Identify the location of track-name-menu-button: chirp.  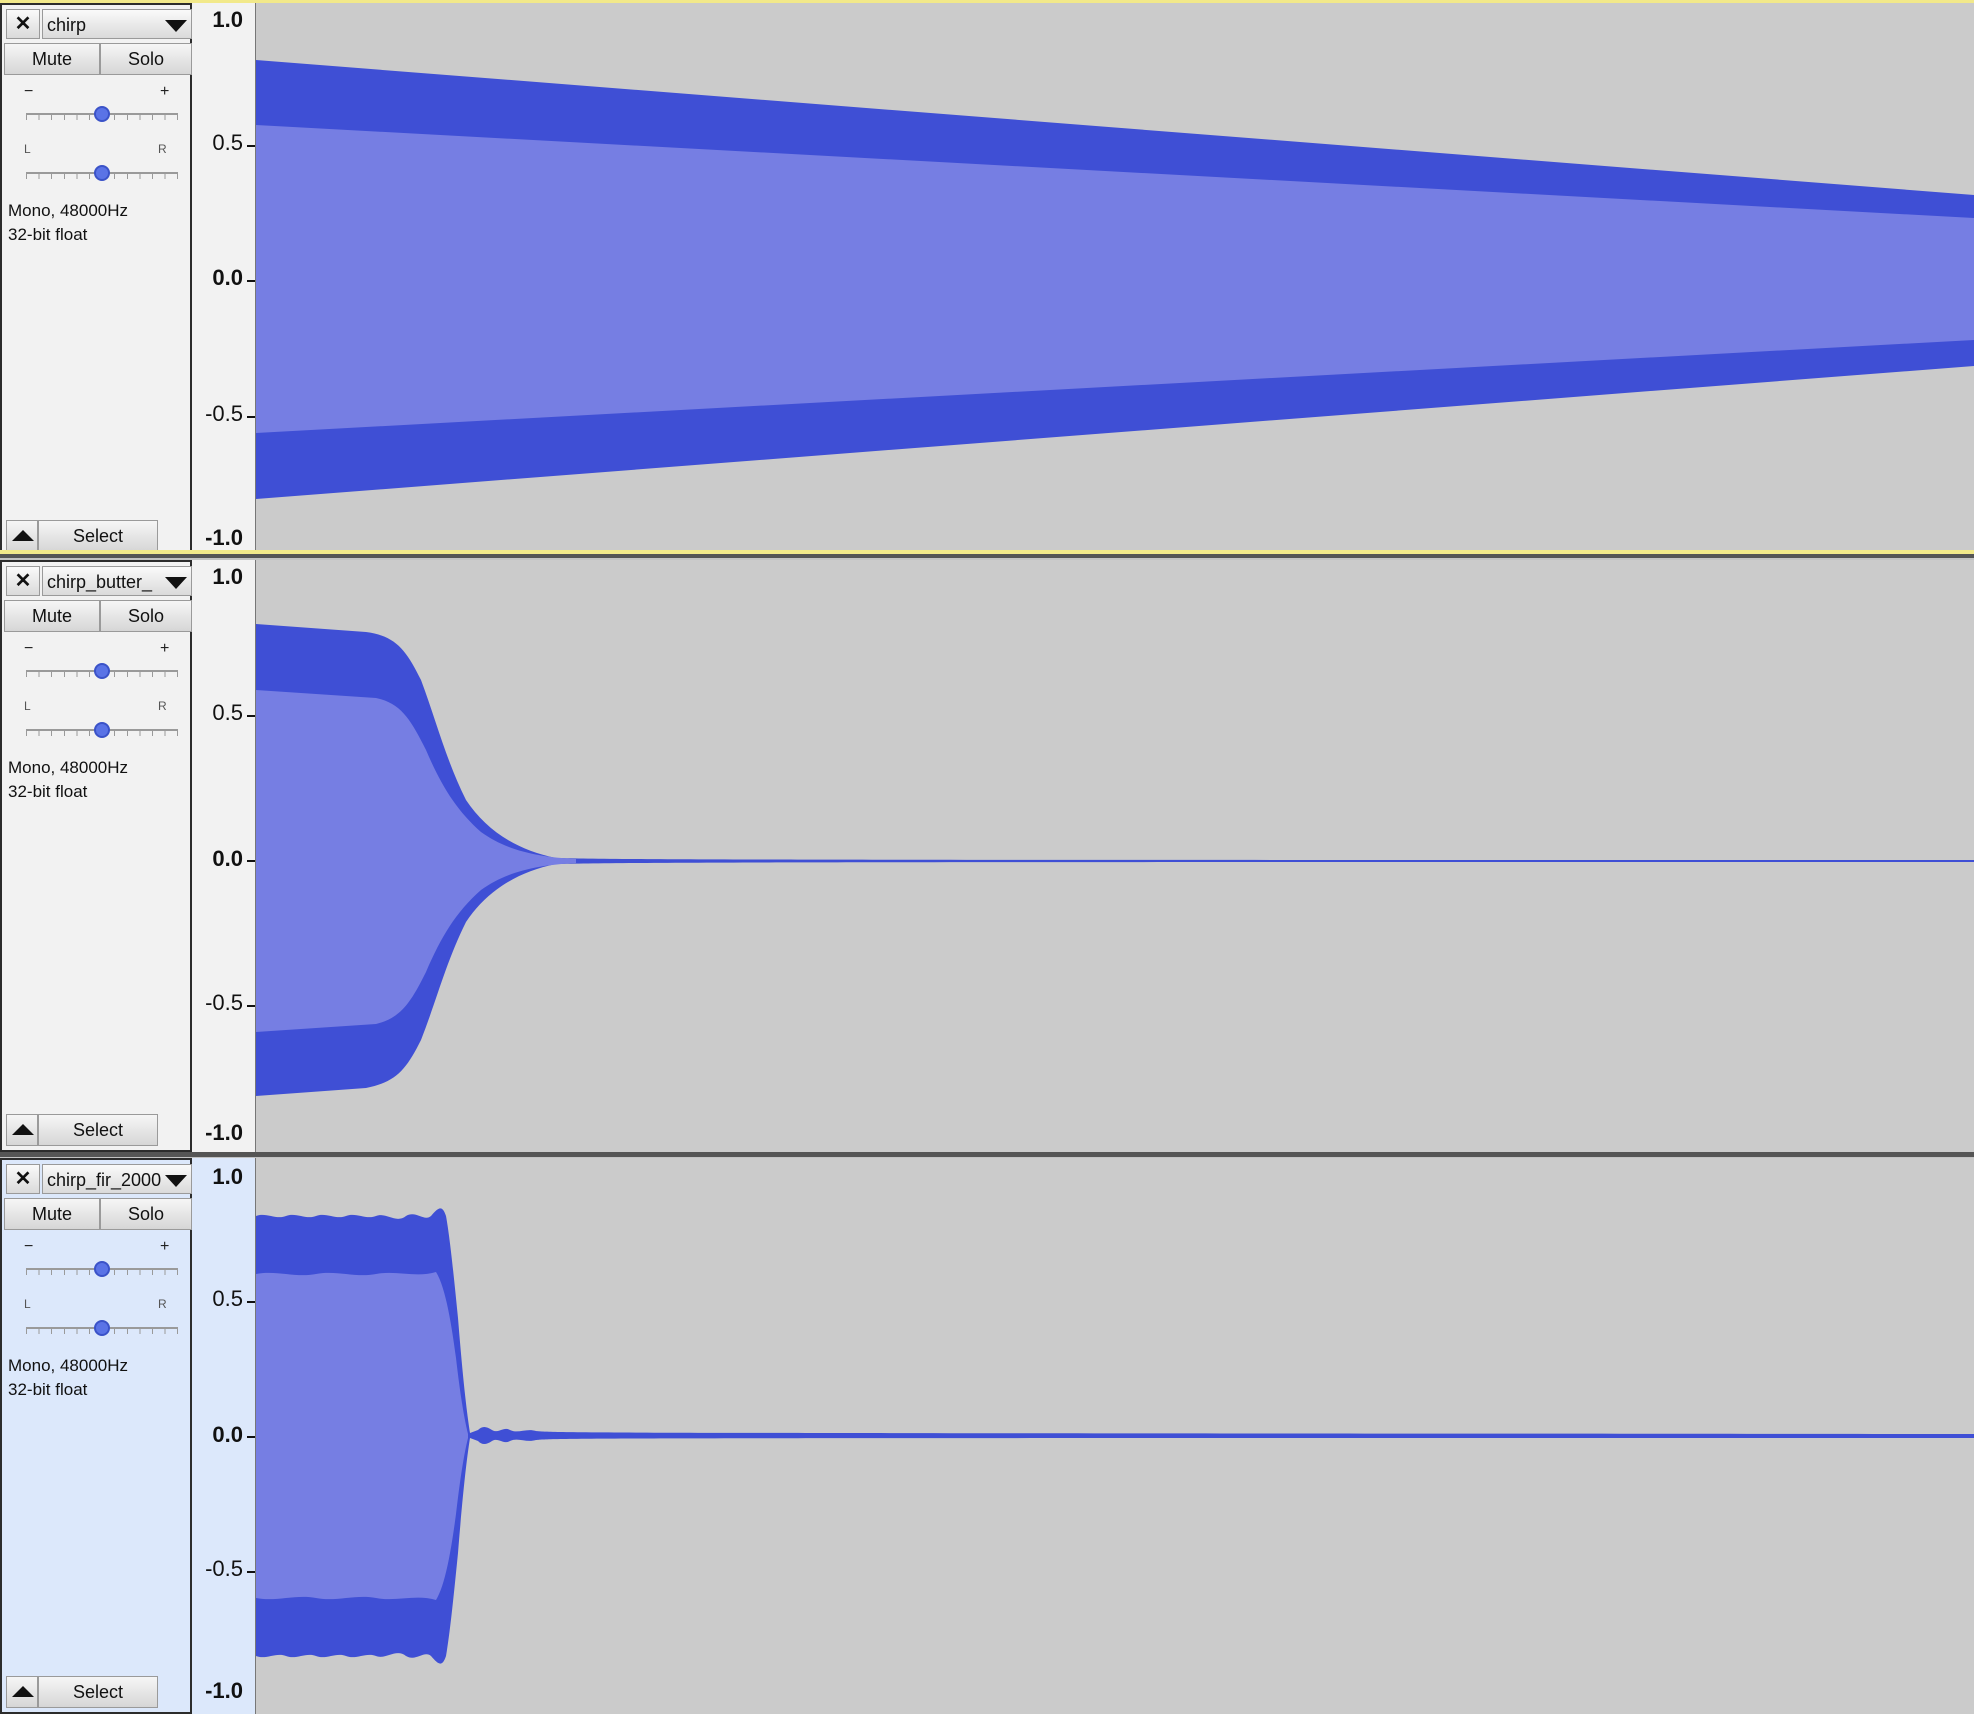
(117, 24).